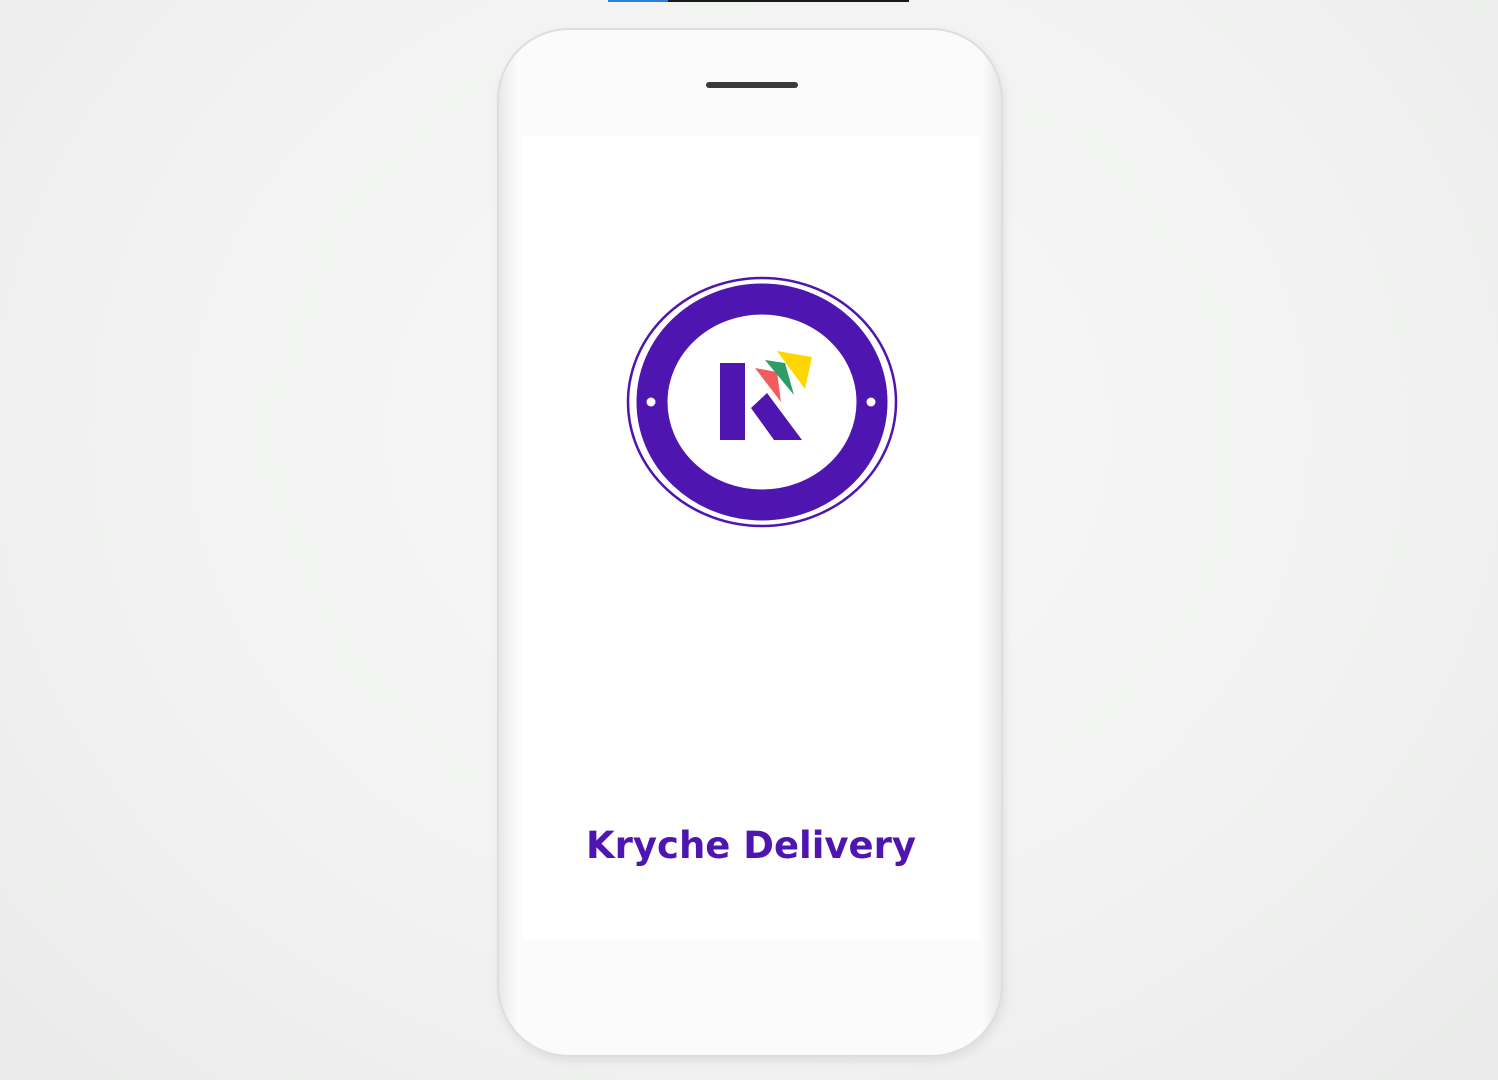  I want to click on kryche-logo, so click(762, 402).